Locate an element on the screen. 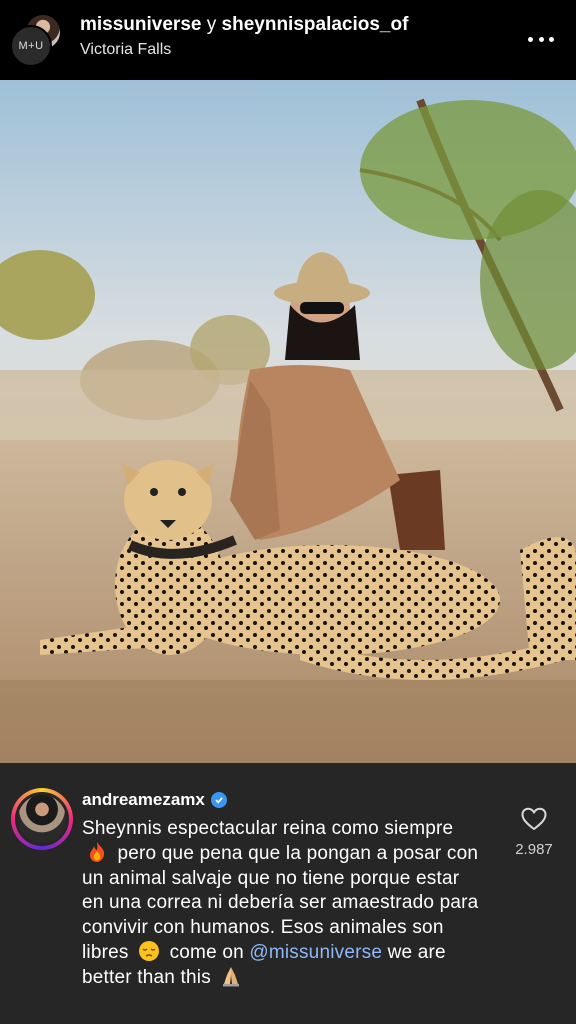 This screenshot has height=1024, width=576. commenter-avatar is located at coordinates (42, 819).